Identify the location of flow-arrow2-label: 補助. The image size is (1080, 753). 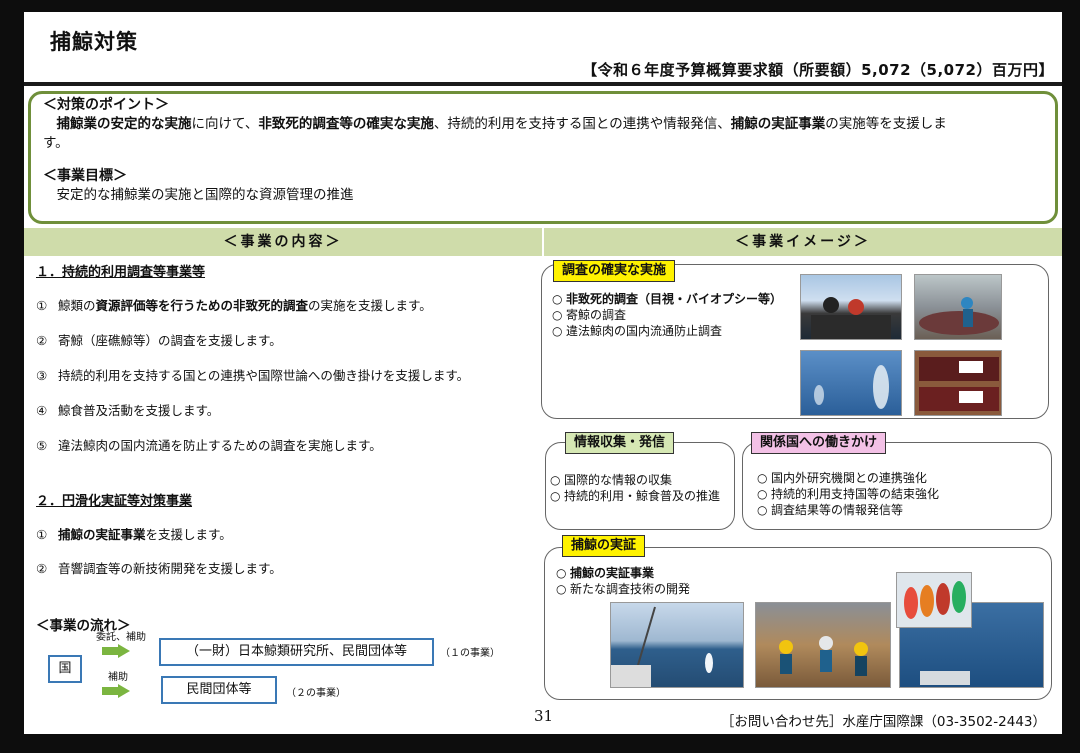
(118, 677).